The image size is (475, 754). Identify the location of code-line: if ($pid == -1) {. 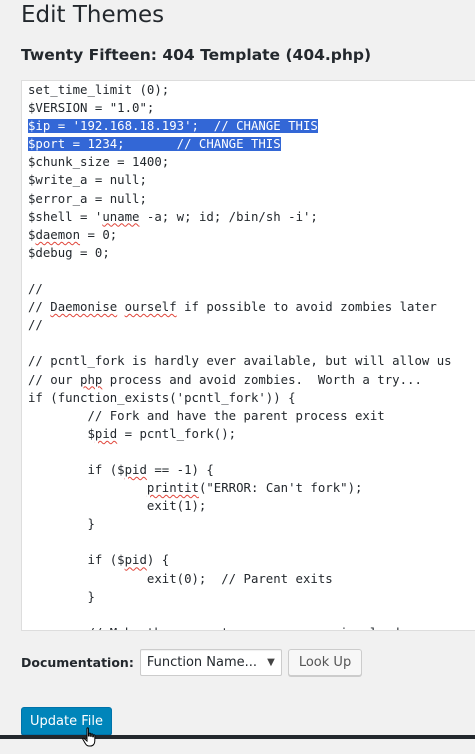
(121, 469).